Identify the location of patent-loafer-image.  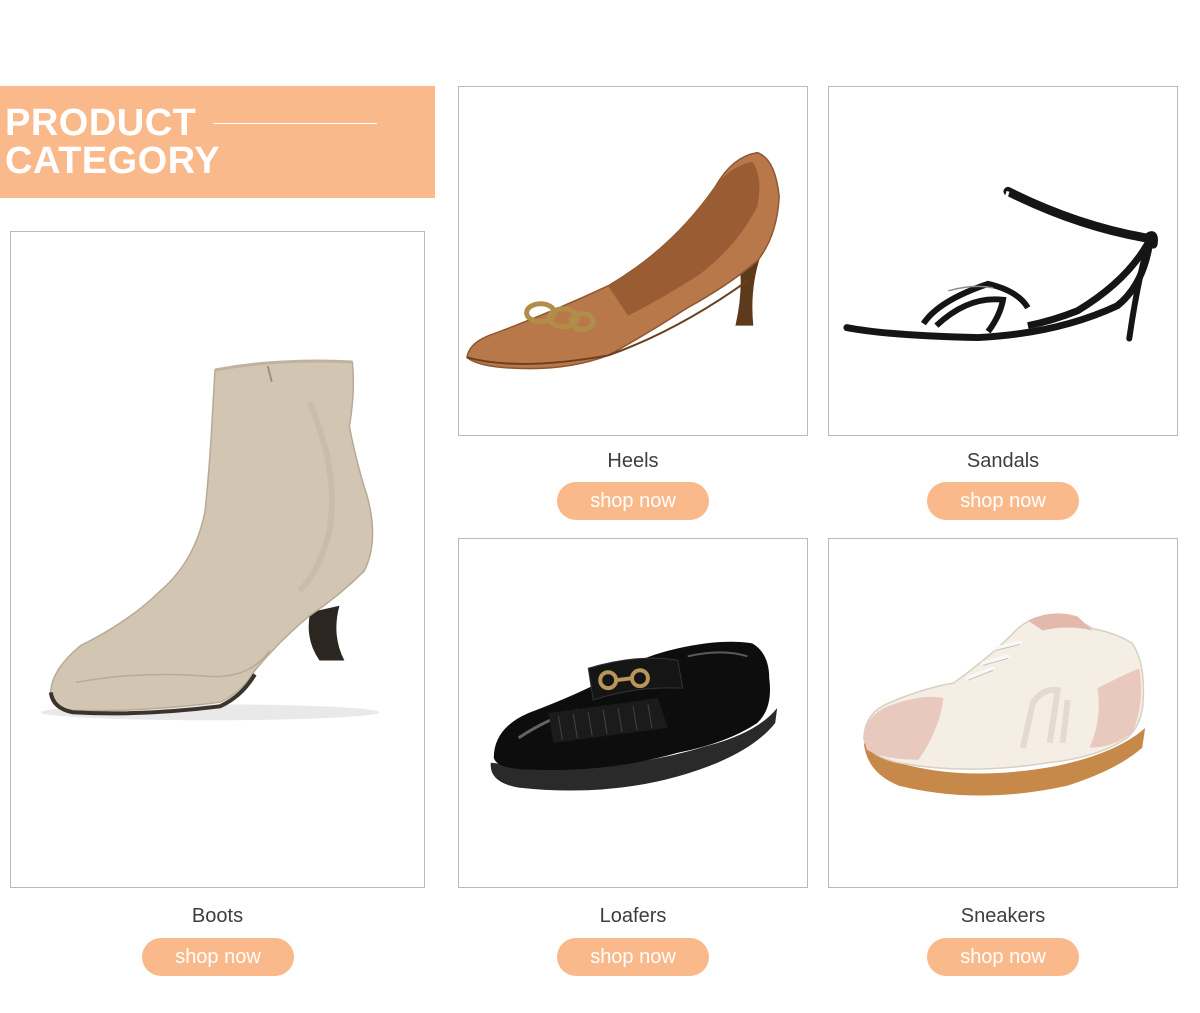
(634, 716).